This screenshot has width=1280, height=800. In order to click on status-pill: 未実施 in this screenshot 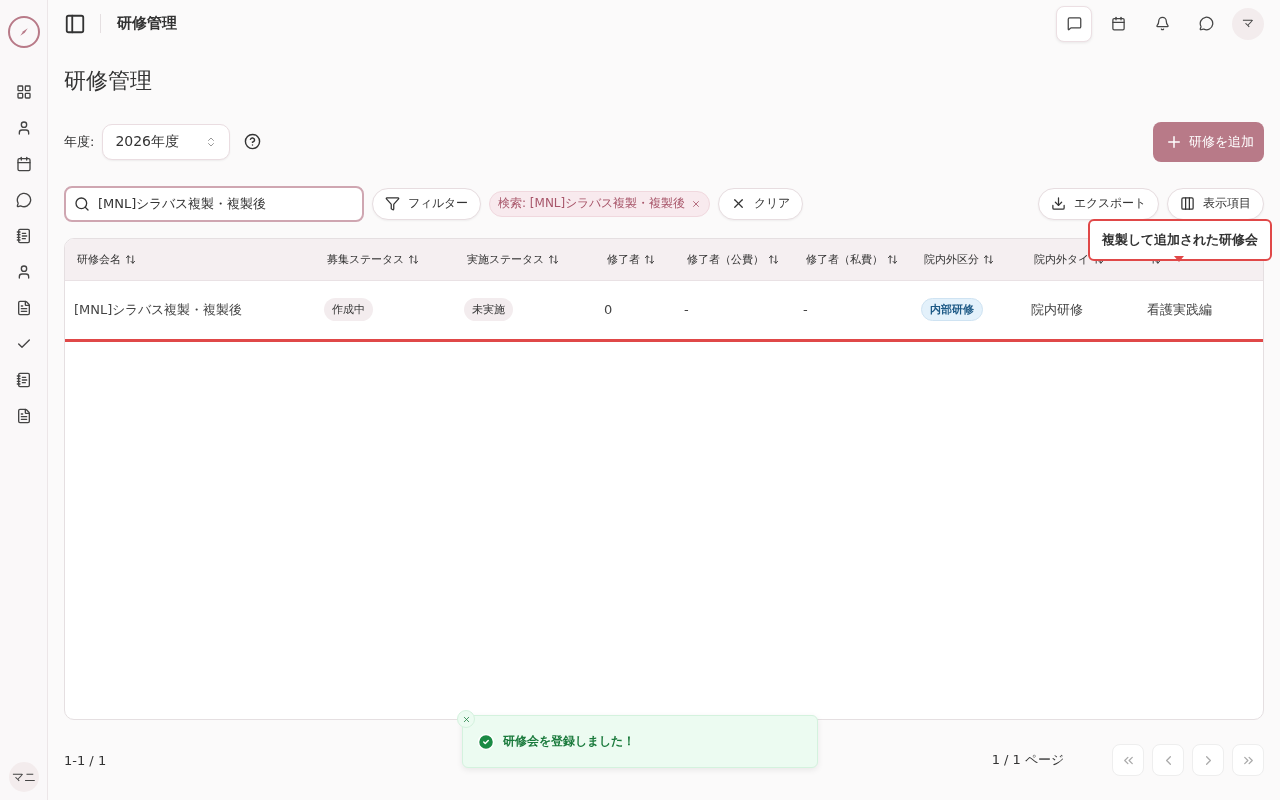, I will do `click(488, 310)`.